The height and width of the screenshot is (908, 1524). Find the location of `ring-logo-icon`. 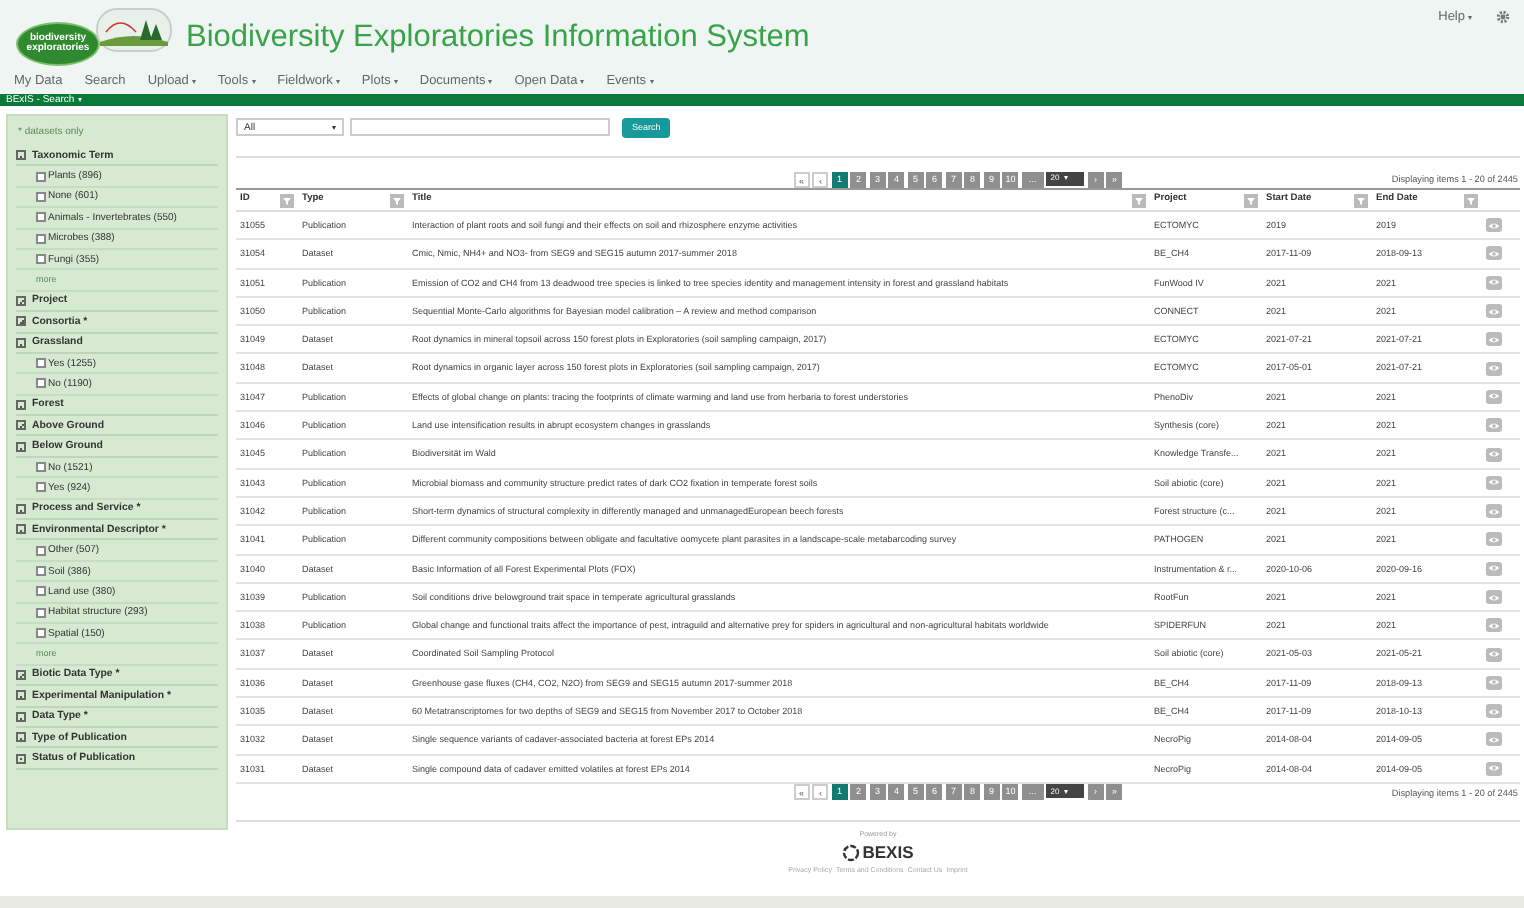

ring-logo-icon is located at coordinates (851, 852).